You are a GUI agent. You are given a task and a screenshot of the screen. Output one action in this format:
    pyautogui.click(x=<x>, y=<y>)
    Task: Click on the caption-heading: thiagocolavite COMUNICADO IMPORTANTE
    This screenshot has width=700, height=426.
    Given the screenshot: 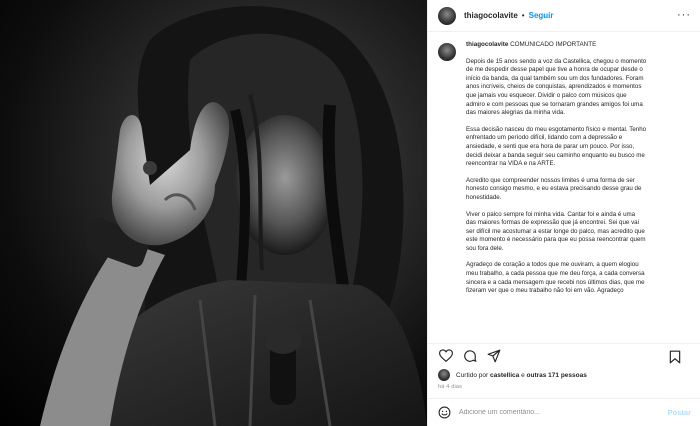 What is the action you would take?
    pyautogui.click(x=576, y=45)
    